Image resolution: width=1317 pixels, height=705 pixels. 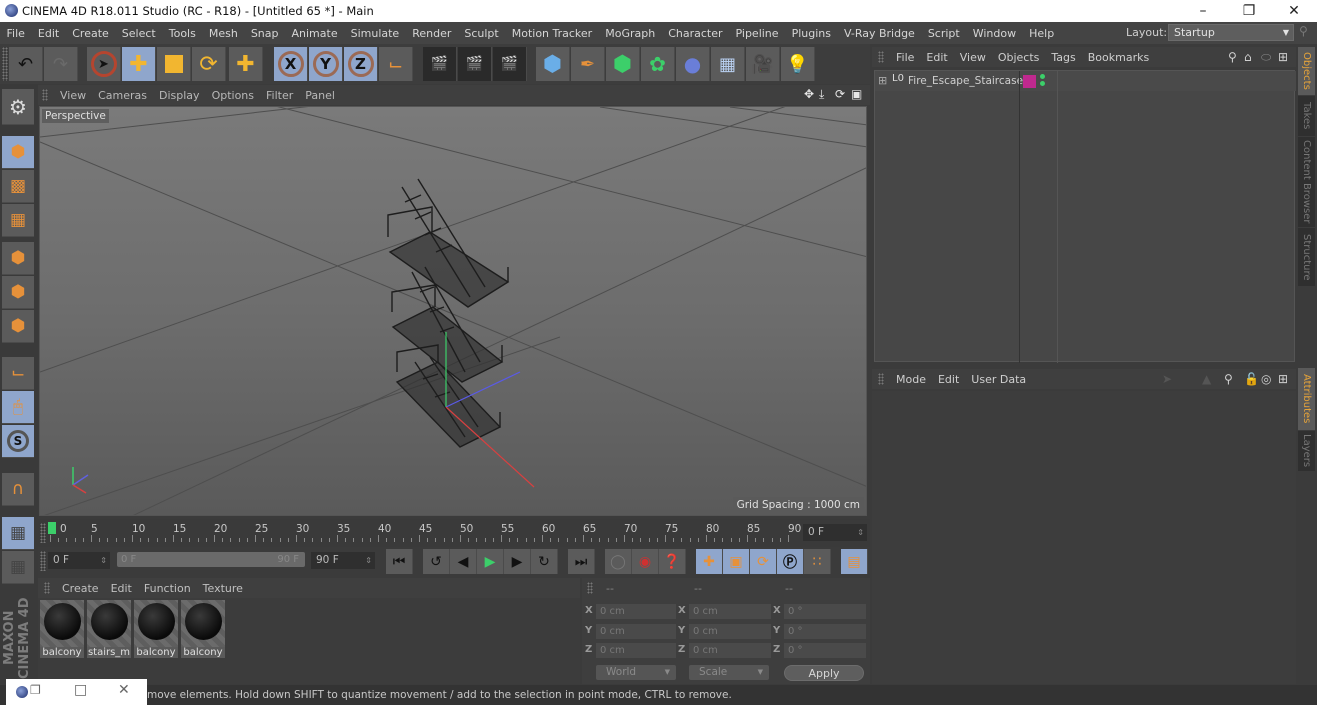 I want to click on am-menu-edit: Edit, so click(x=948, y=379).